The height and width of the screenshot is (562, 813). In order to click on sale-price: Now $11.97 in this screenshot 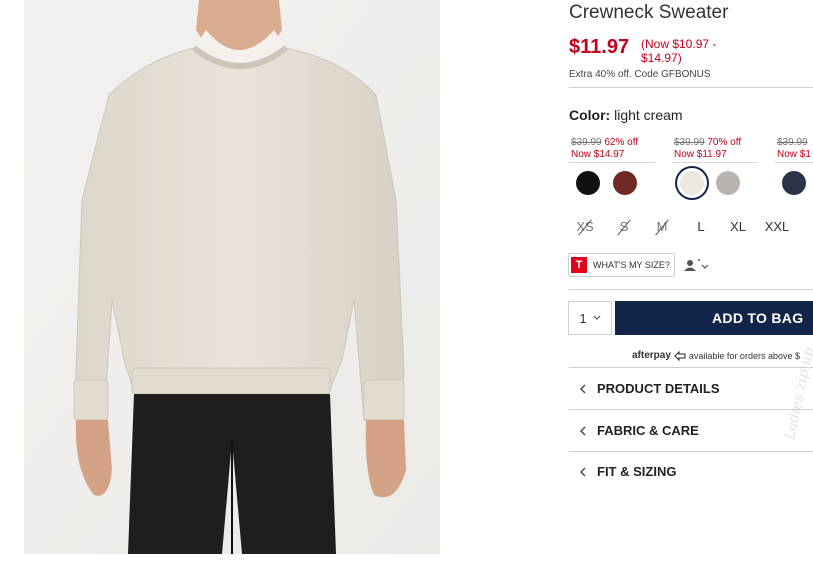, I will do `click(700, 154)`.